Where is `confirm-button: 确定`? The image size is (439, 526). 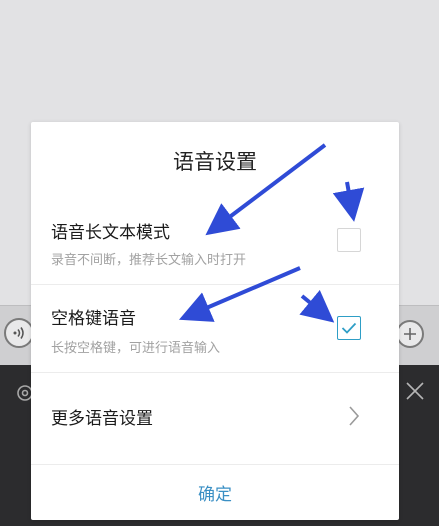
confirm-button: 确定 is located at coordinates (215, 492).